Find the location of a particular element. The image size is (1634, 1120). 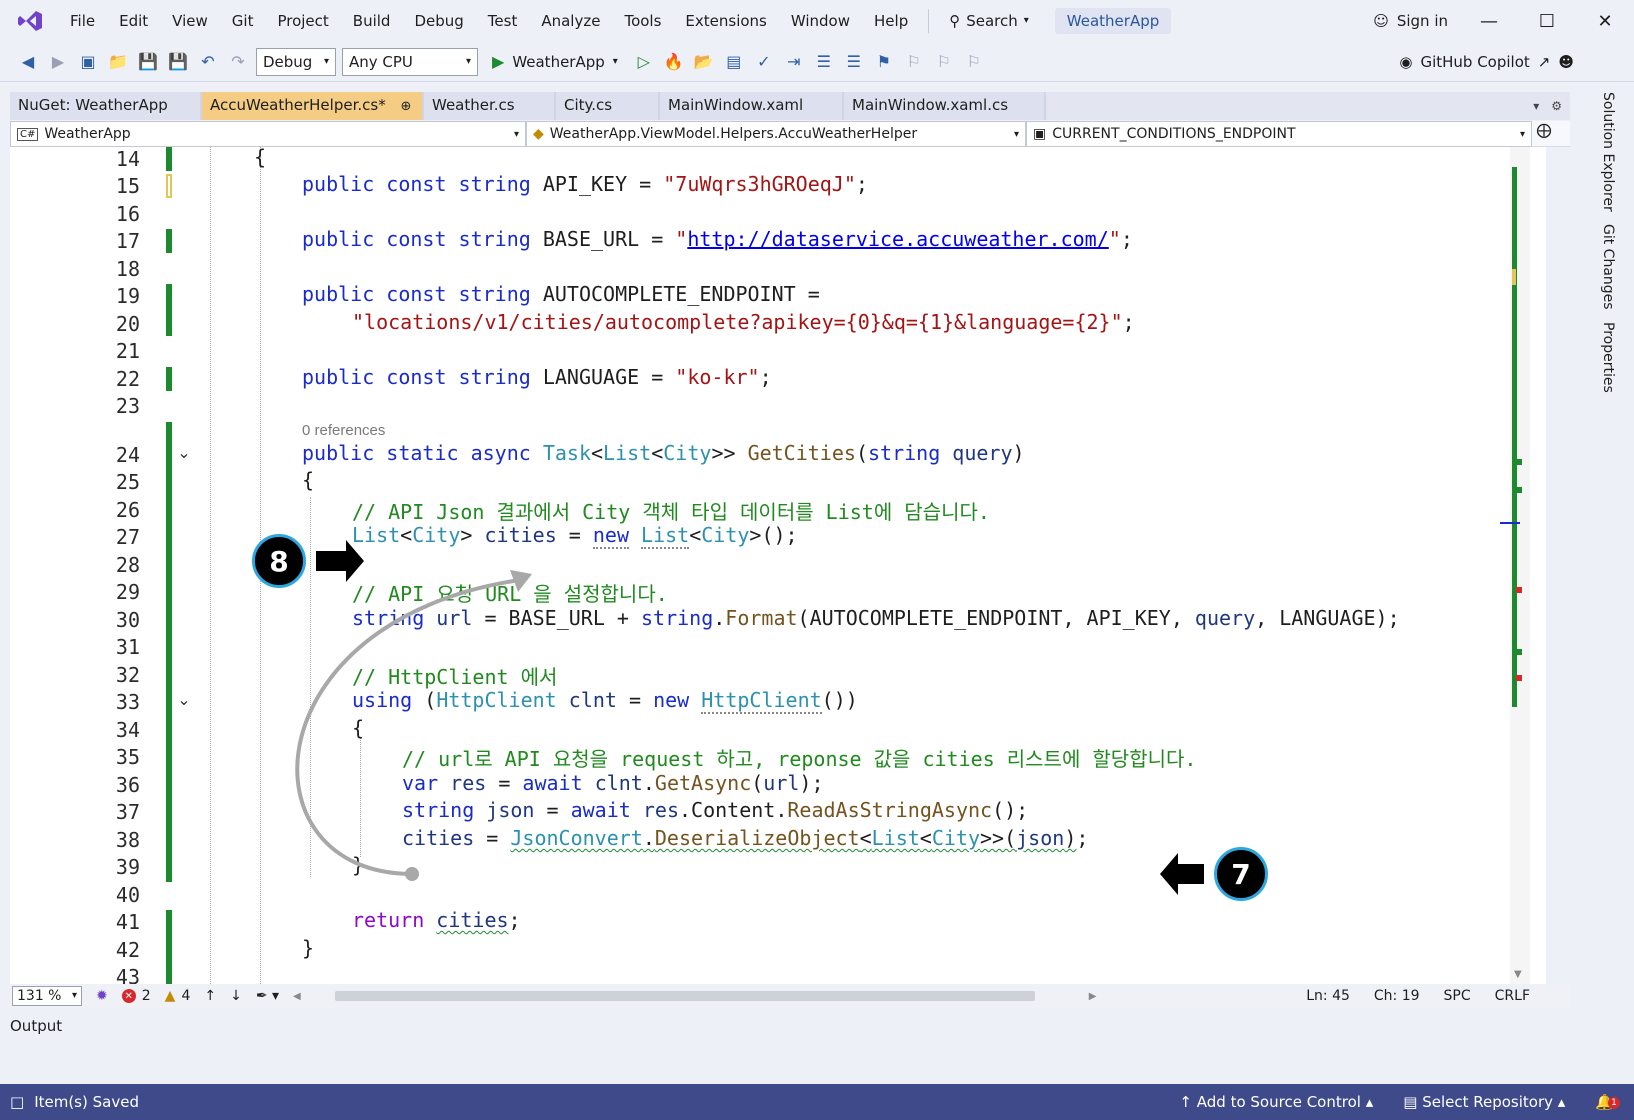

indent-icon: ⇥ is located at coordinates (794, 62).